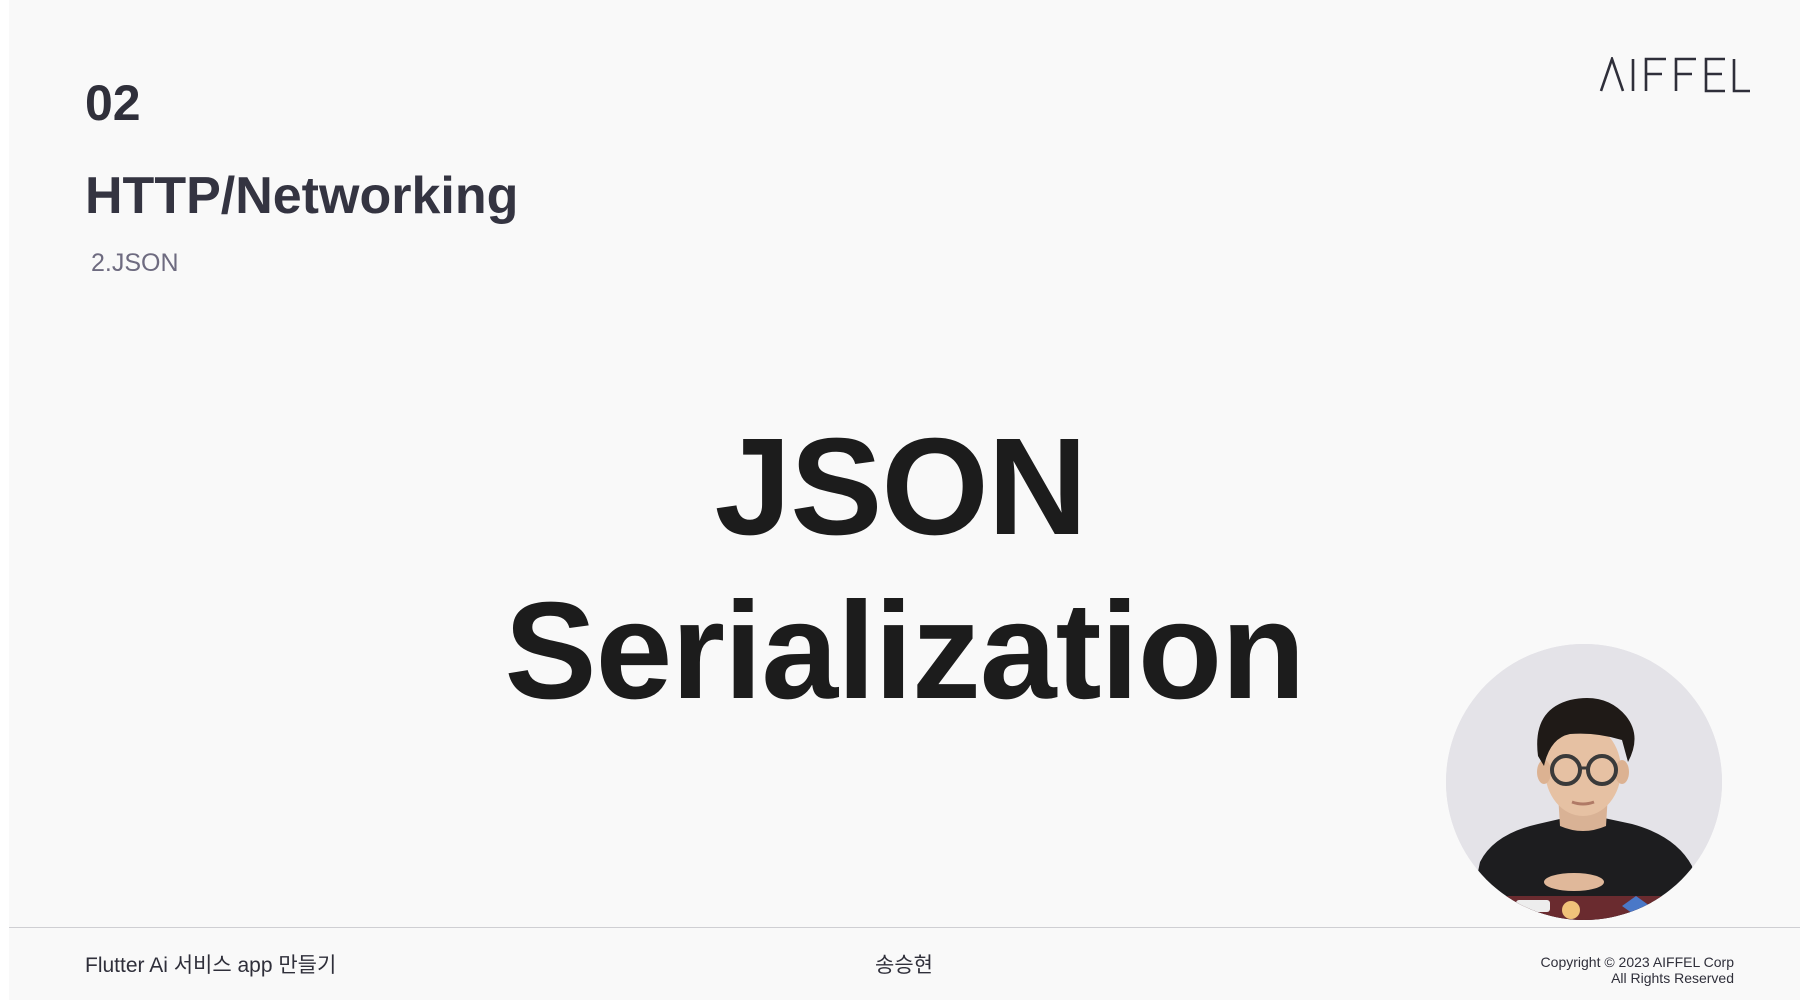  I want to click on copyright-line-2: All Rights Reserved, so click(1672, 978).